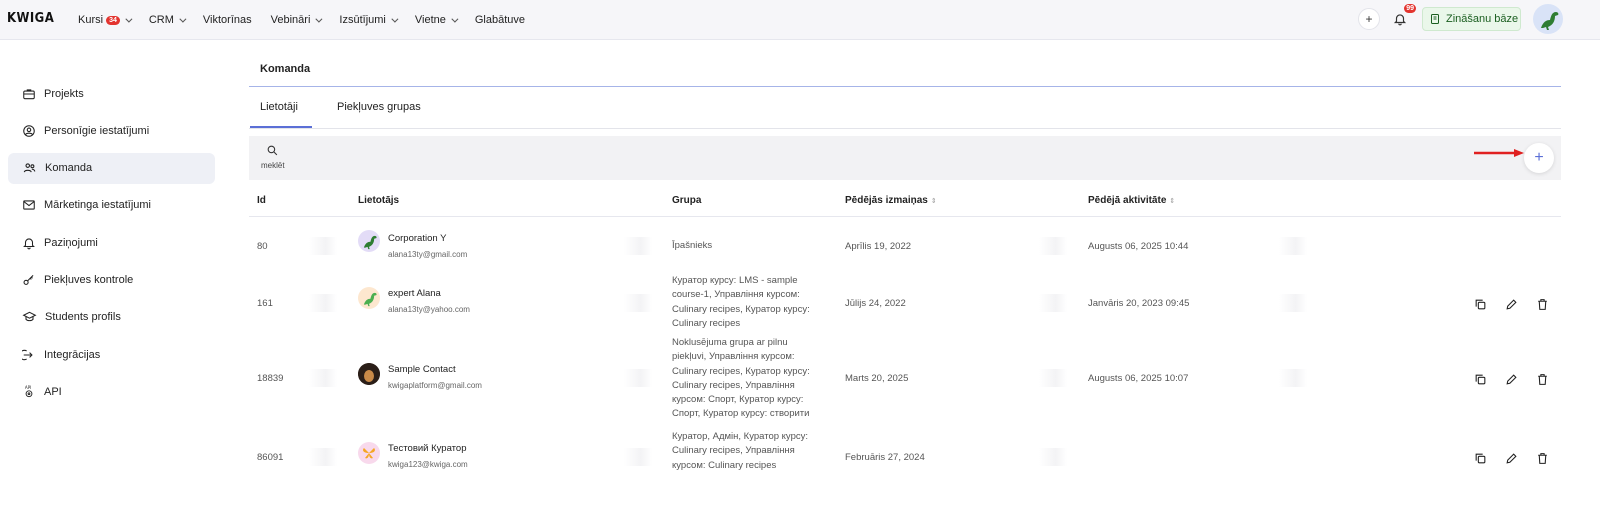 Image resolution: width=1600 pixels, height=509 pixels. I want to click on row-id: 18839, so click(270, 378).